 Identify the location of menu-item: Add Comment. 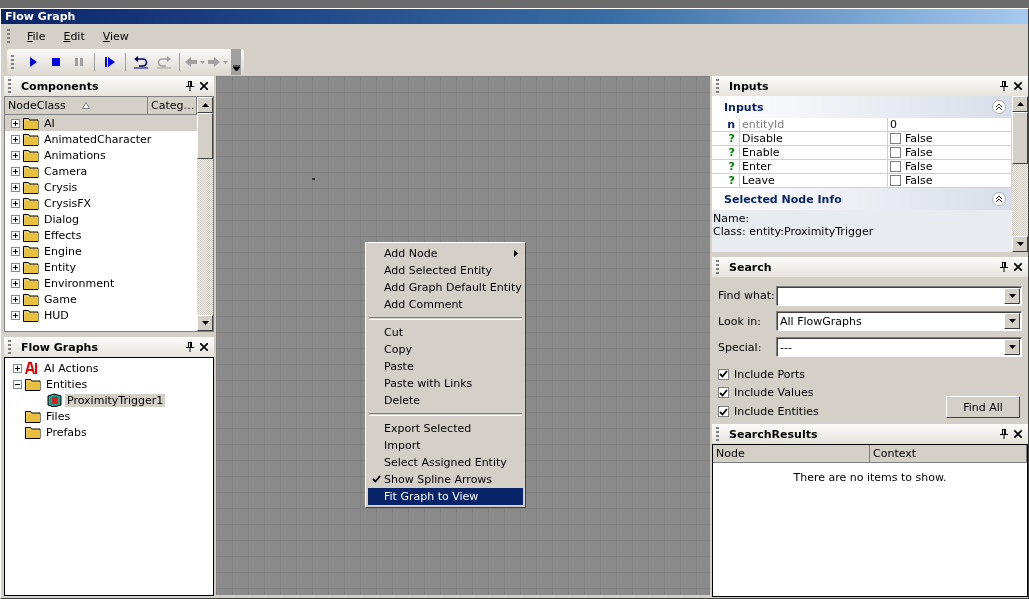
(445, 304).